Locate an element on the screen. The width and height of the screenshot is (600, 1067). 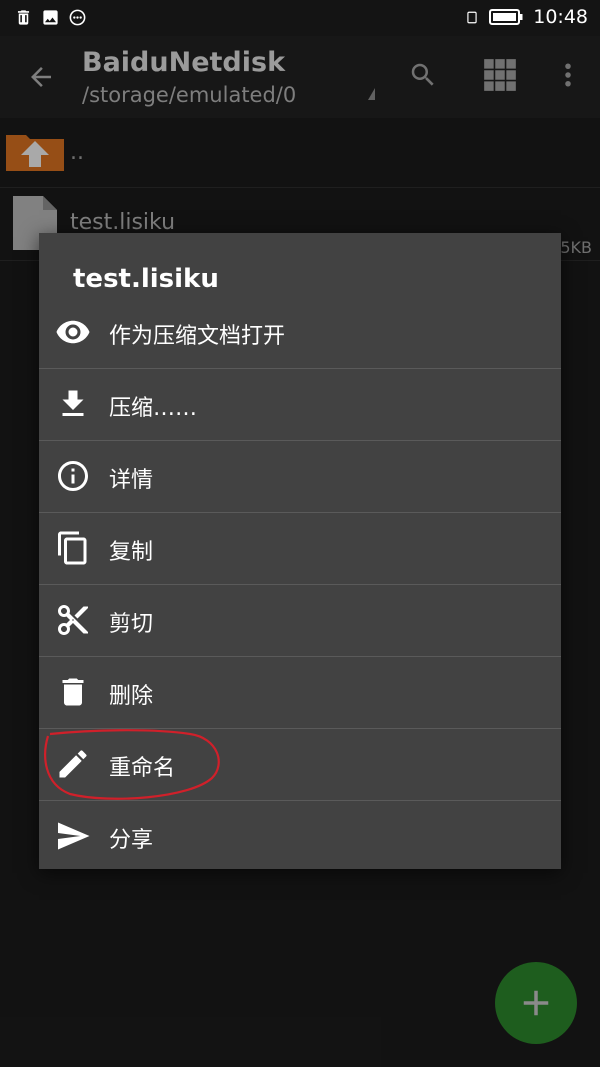
menu-item-label: 详情 is located at coordinates (131, 480).